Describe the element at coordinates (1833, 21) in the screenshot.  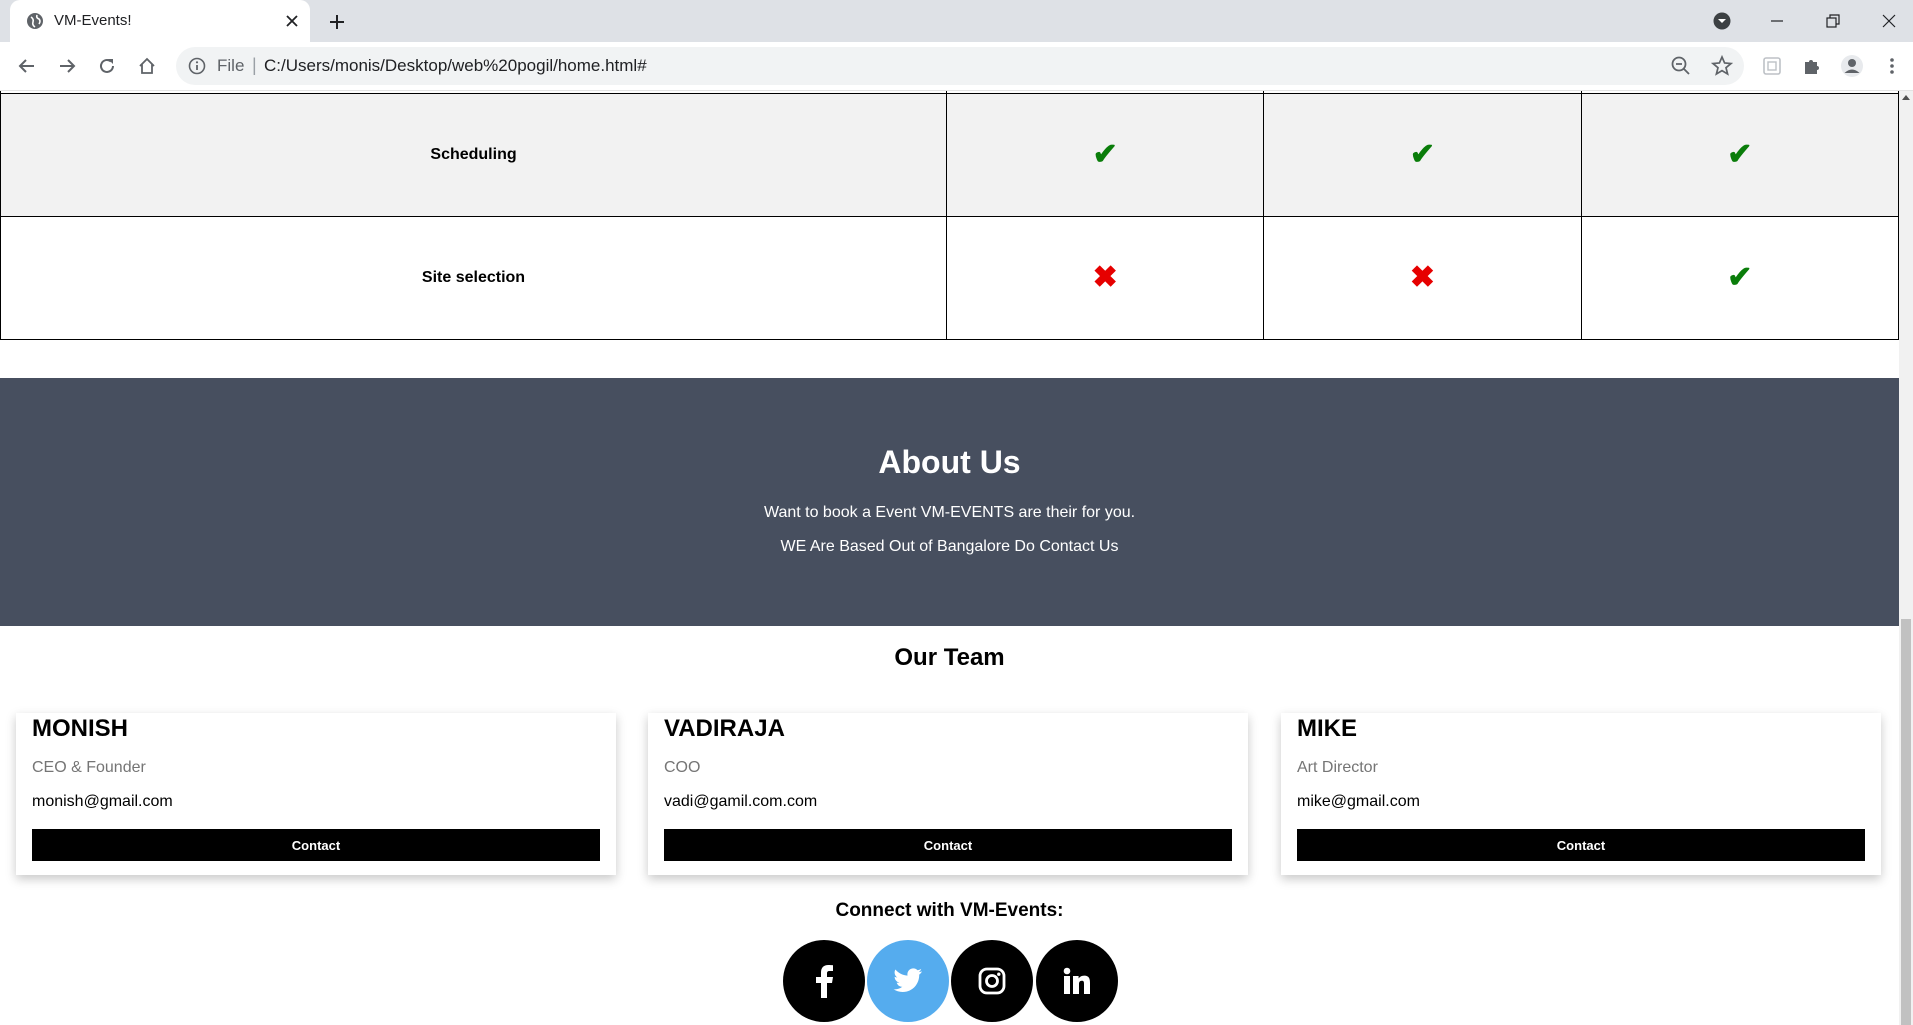
I see `restore-icon` at that location.